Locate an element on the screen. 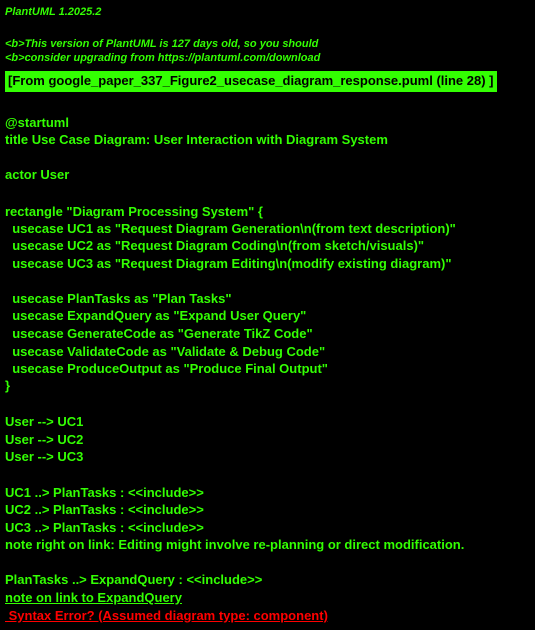  source-line: } is located at coordinates (8, 385).